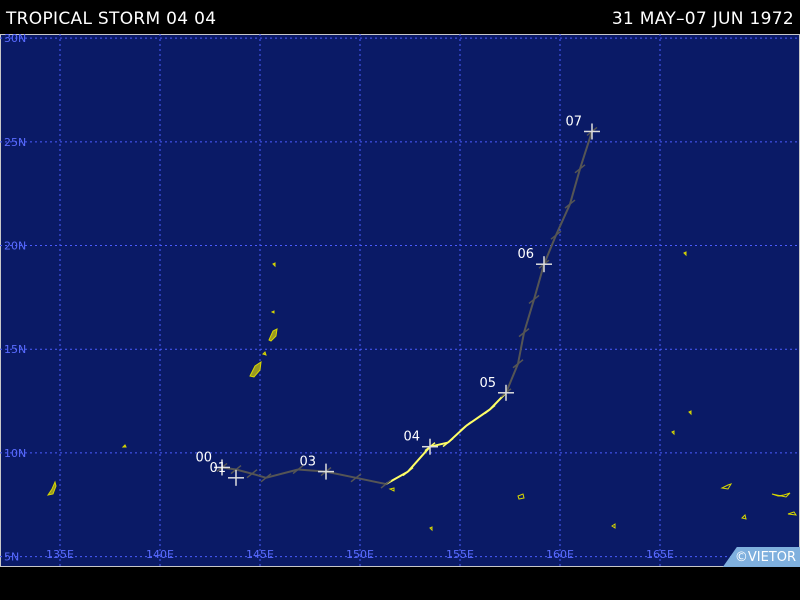  Describe the element at coordinates (111, 19) in the screenshot. I see `storm-title: TROPICAL STORM 04 04` at that location.